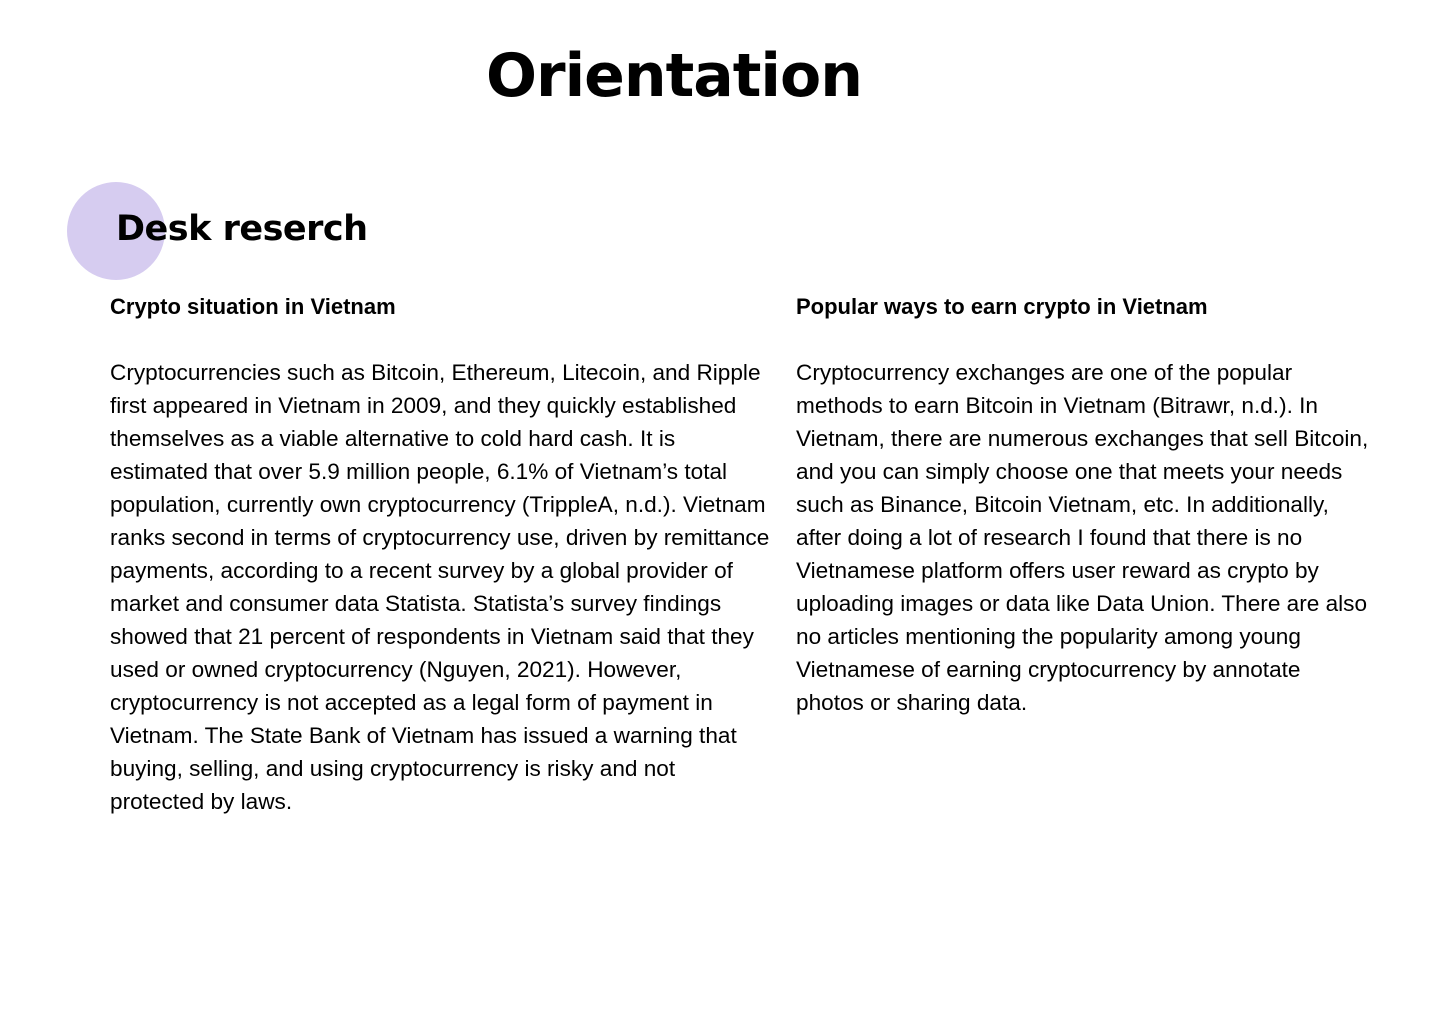 This screenshot has width=1440, height=1024. Describe the element at coordinates (253, 306) in the screenshot. I see `left-column-heading: Crypto situation in Vietnam` at that location.